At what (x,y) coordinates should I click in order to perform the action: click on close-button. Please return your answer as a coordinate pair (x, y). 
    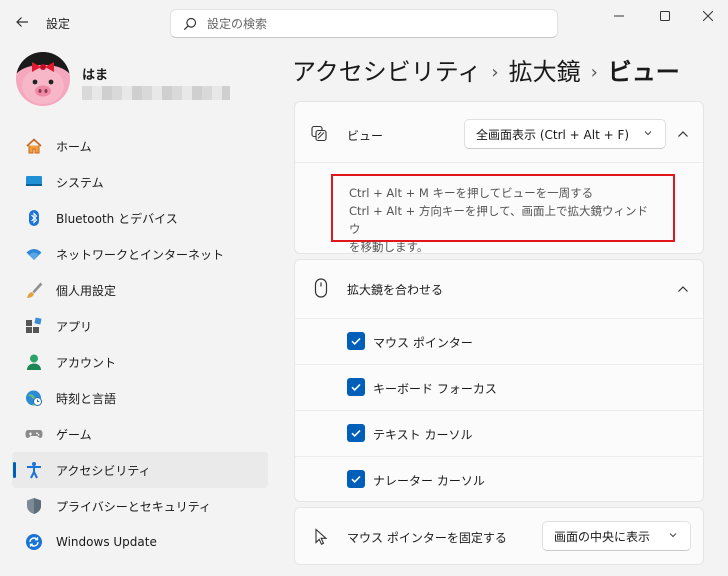
    Looking at the image, I should click on (708, 16).